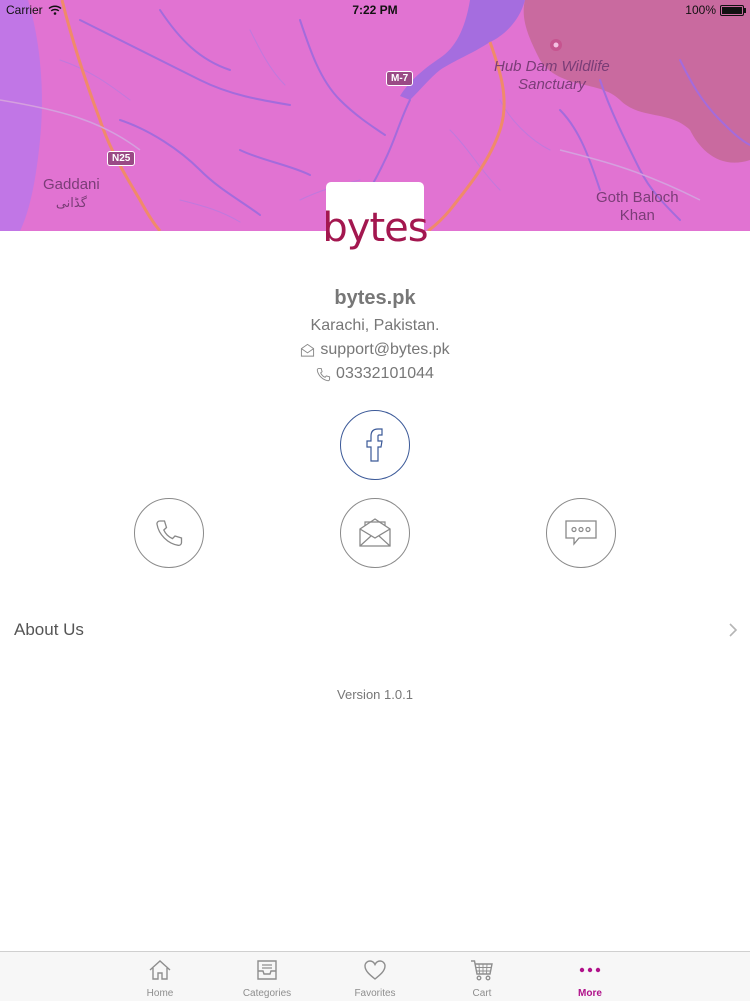 The image size is (750, 1001). What do you see at coordinates (375, 970) in the screenshot?
I see `heart-icon` at bounding box center [375, 970].